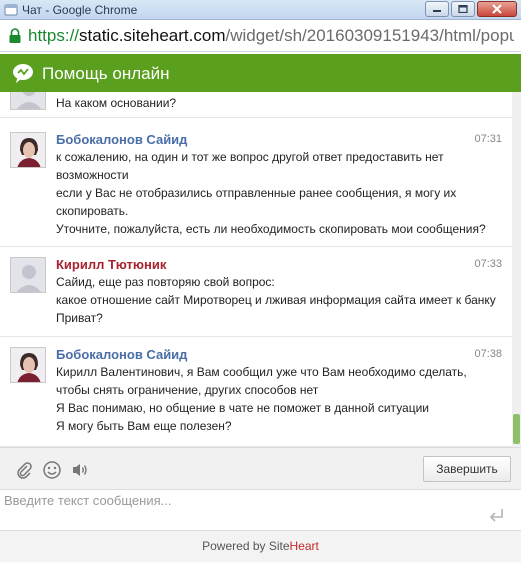 This screenshot has width=521, height=562. Describe the element at coordinates (467, 469) in the screenshot. I see `end-chat-button: Завершить` at that location.